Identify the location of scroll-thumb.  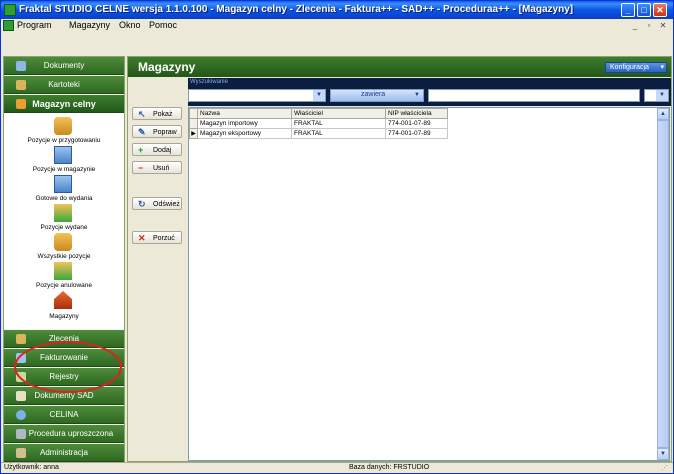
(663, 284).